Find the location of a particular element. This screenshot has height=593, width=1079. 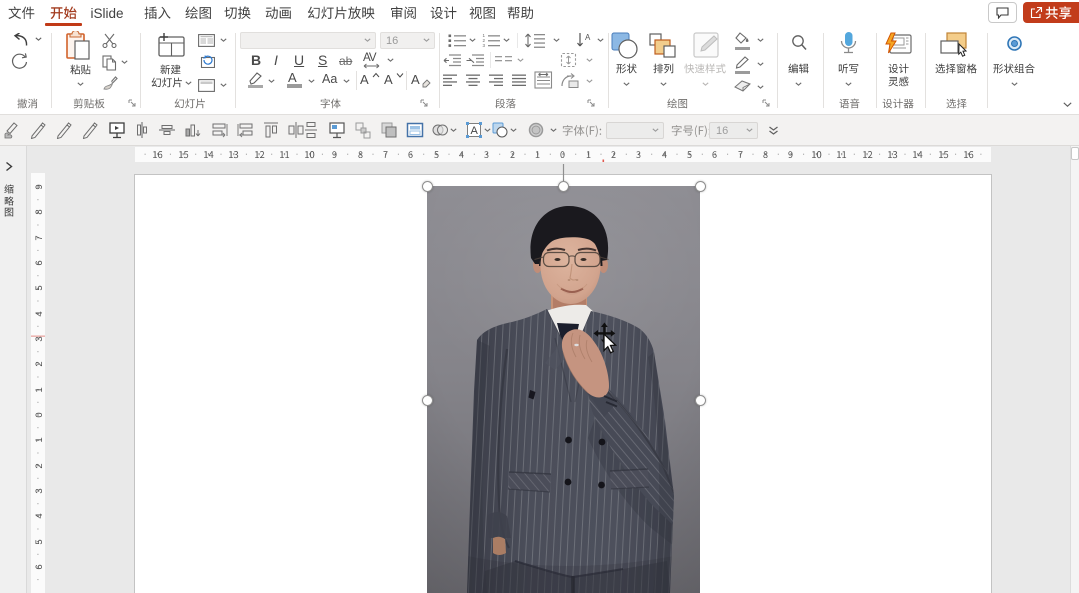

svg-text: 9 is located at coordinates (39, 186).